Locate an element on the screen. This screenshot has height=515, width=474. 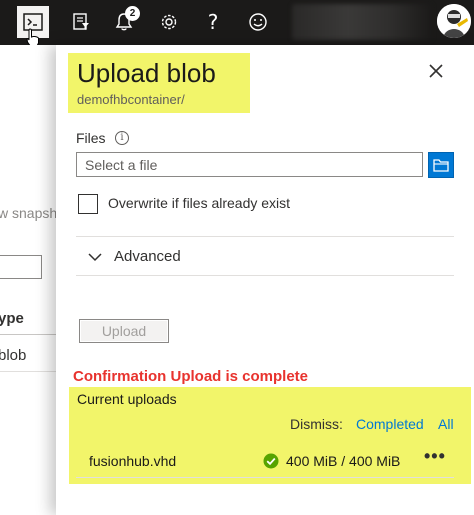
upload-file-name: fusionhub.vhd is located at coordinates (133, 461).